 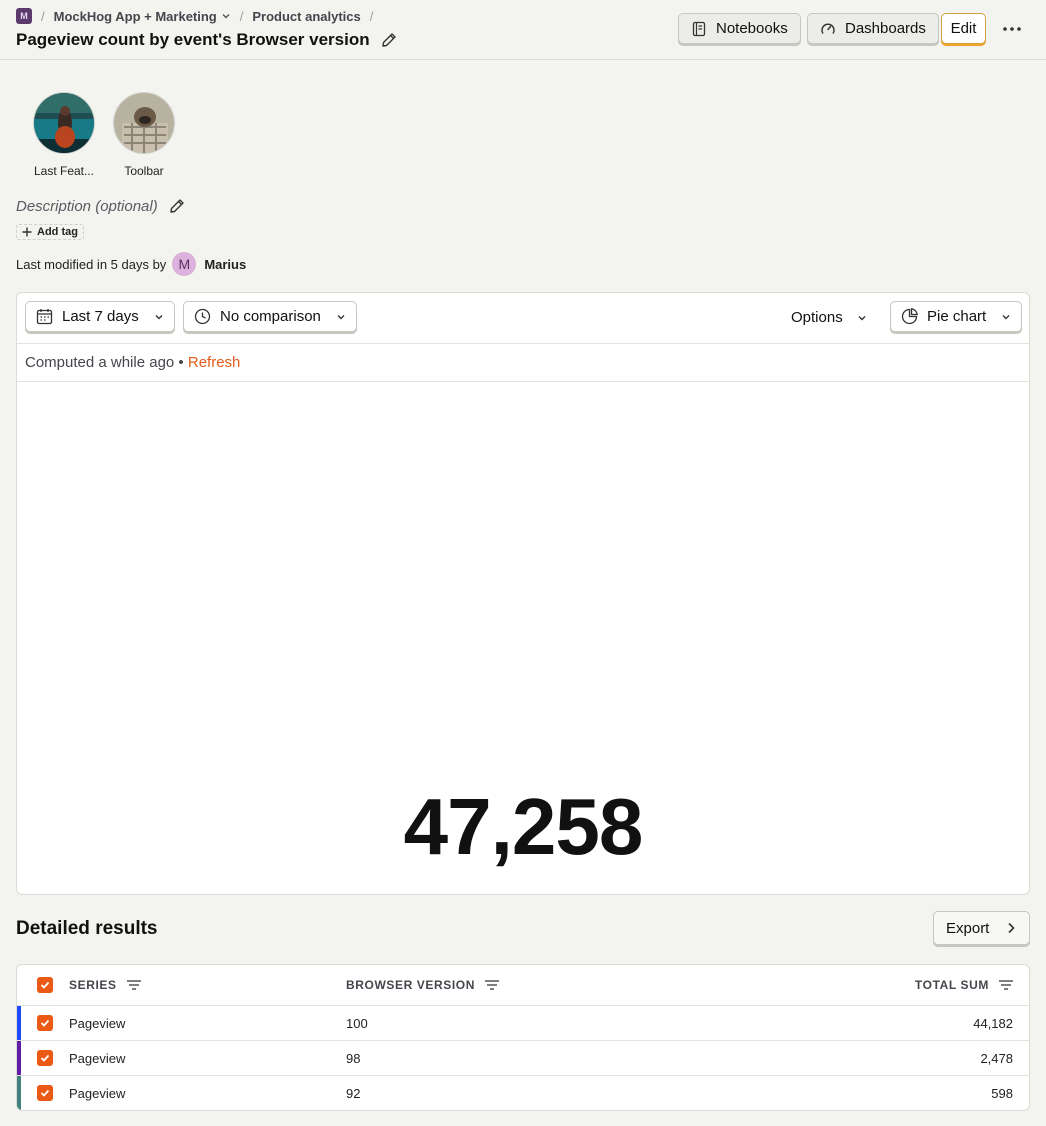 I want to click on notebook-link-toolbar: Toolbar, so click(x=144, y=135).